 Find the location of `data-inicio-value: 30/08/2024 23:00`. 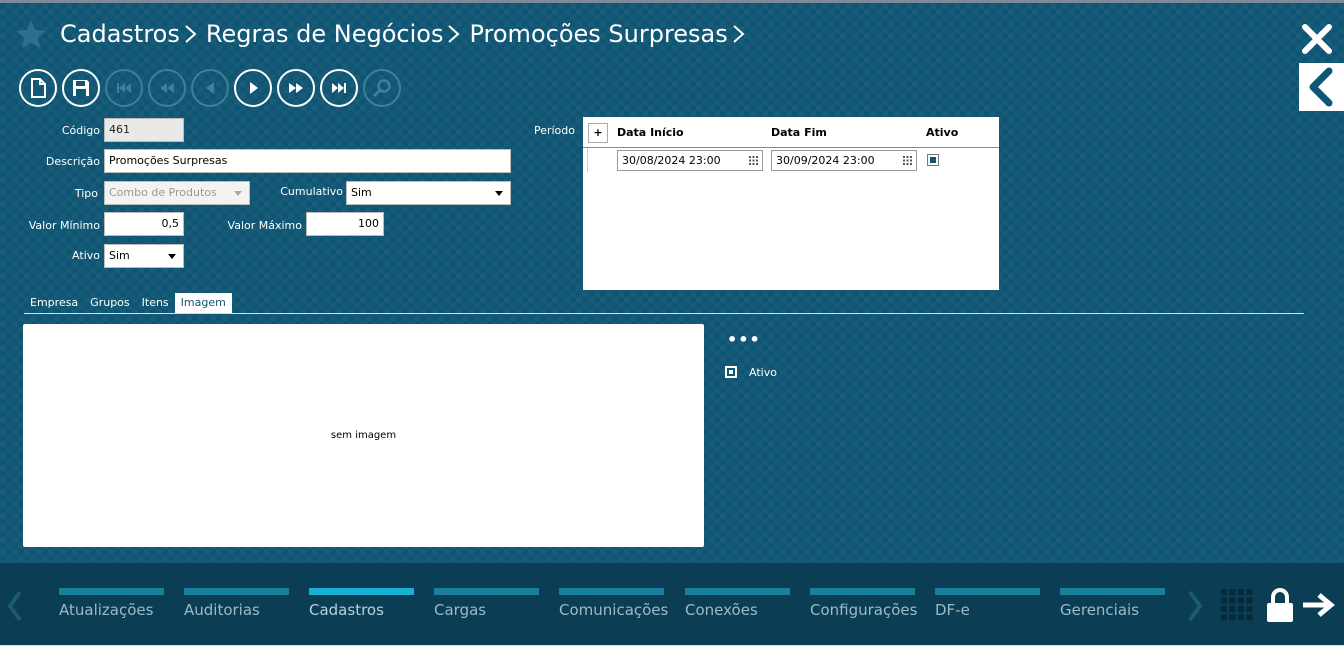

data-inicio-value: 30/08/2024 23:00 is located at coordinates (671, 160).